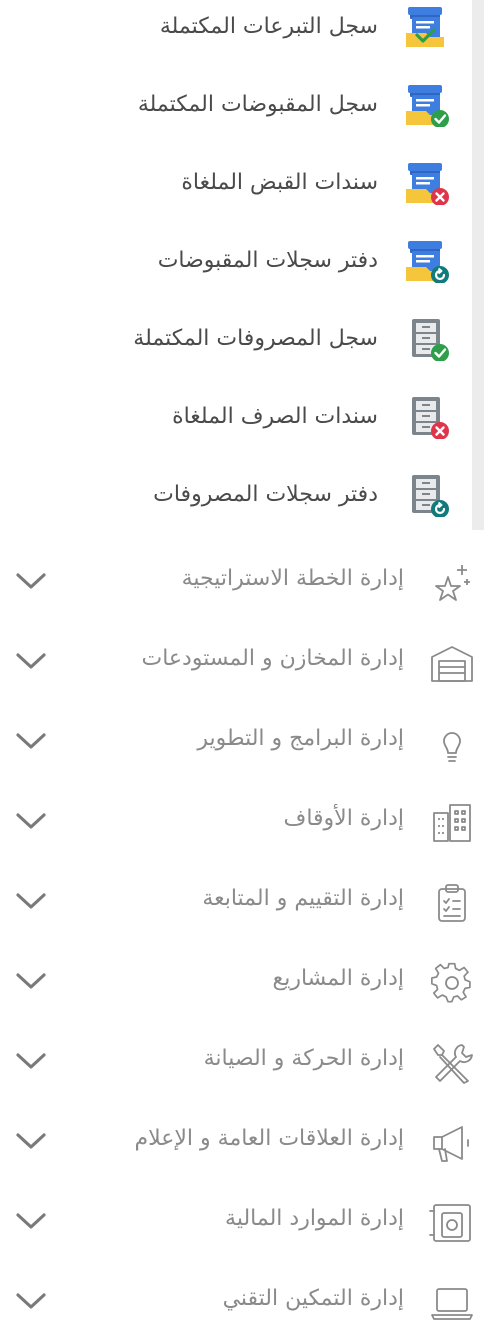 The image size is (496, 1329). I want to click on megaphone-icon, so click(451, 1144).